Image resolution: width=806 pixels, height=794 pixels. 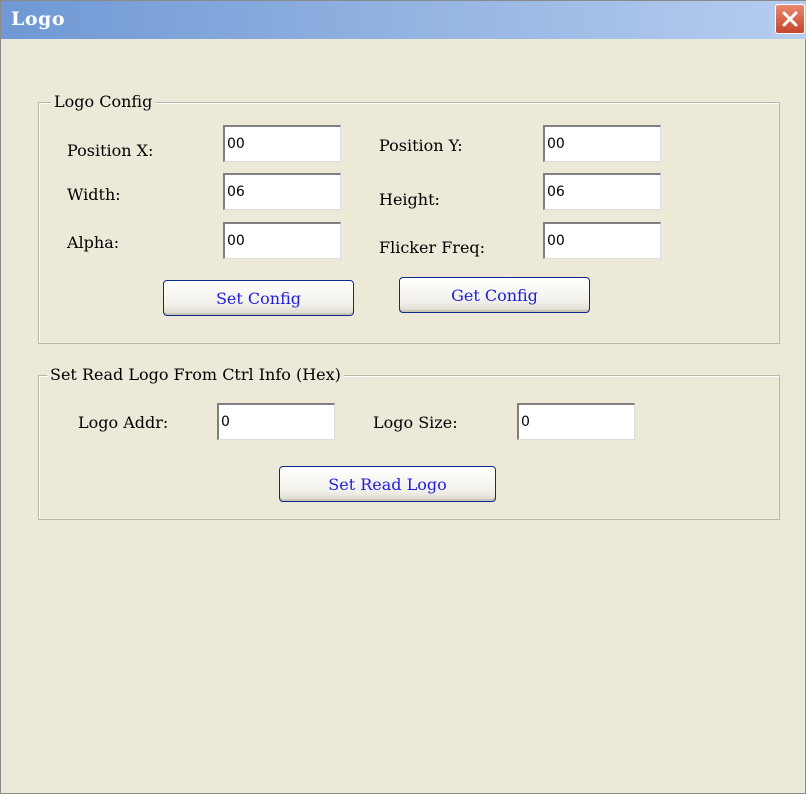 I want to click on read-logo-legend: Set Read Logo From Ctrl Info (Hex), so click(x=195, y=374).